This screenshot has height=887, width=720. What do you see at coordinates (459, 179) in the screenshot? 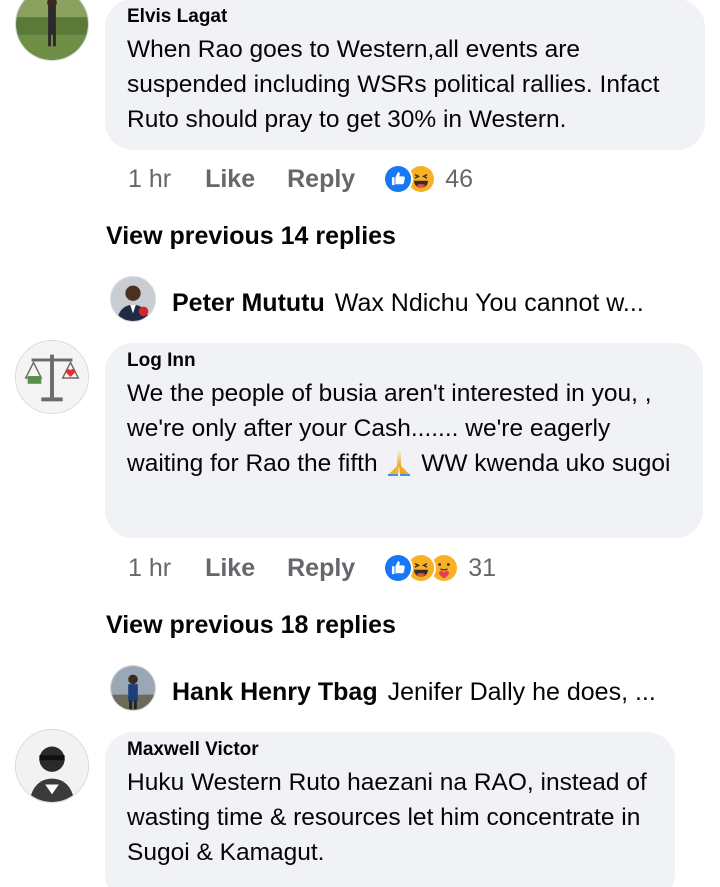
I see `reaction-count: 46` at bounding box center [459, 179].